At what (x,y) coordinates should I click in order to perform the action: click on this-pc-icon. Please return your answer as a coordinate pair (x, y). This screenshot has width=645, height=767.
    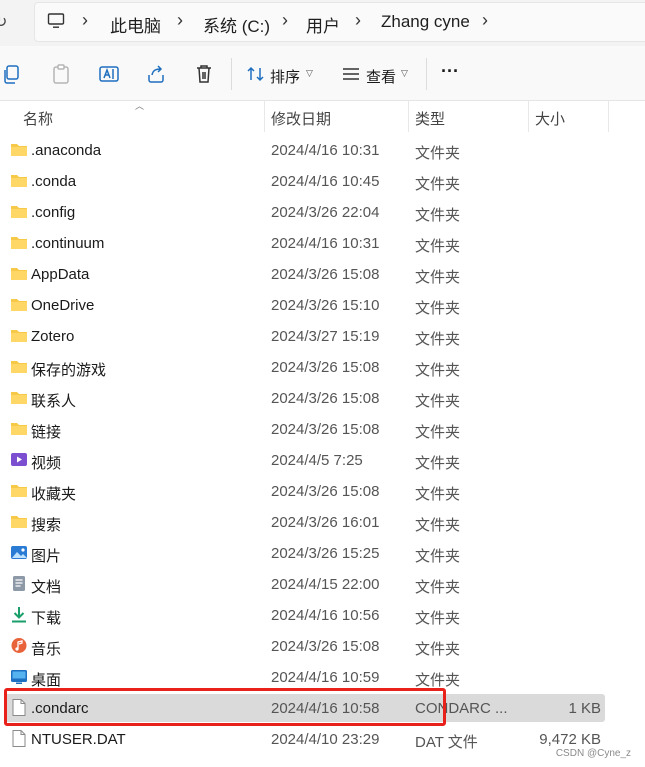
    Looking at the image, I should click on (56, 21).